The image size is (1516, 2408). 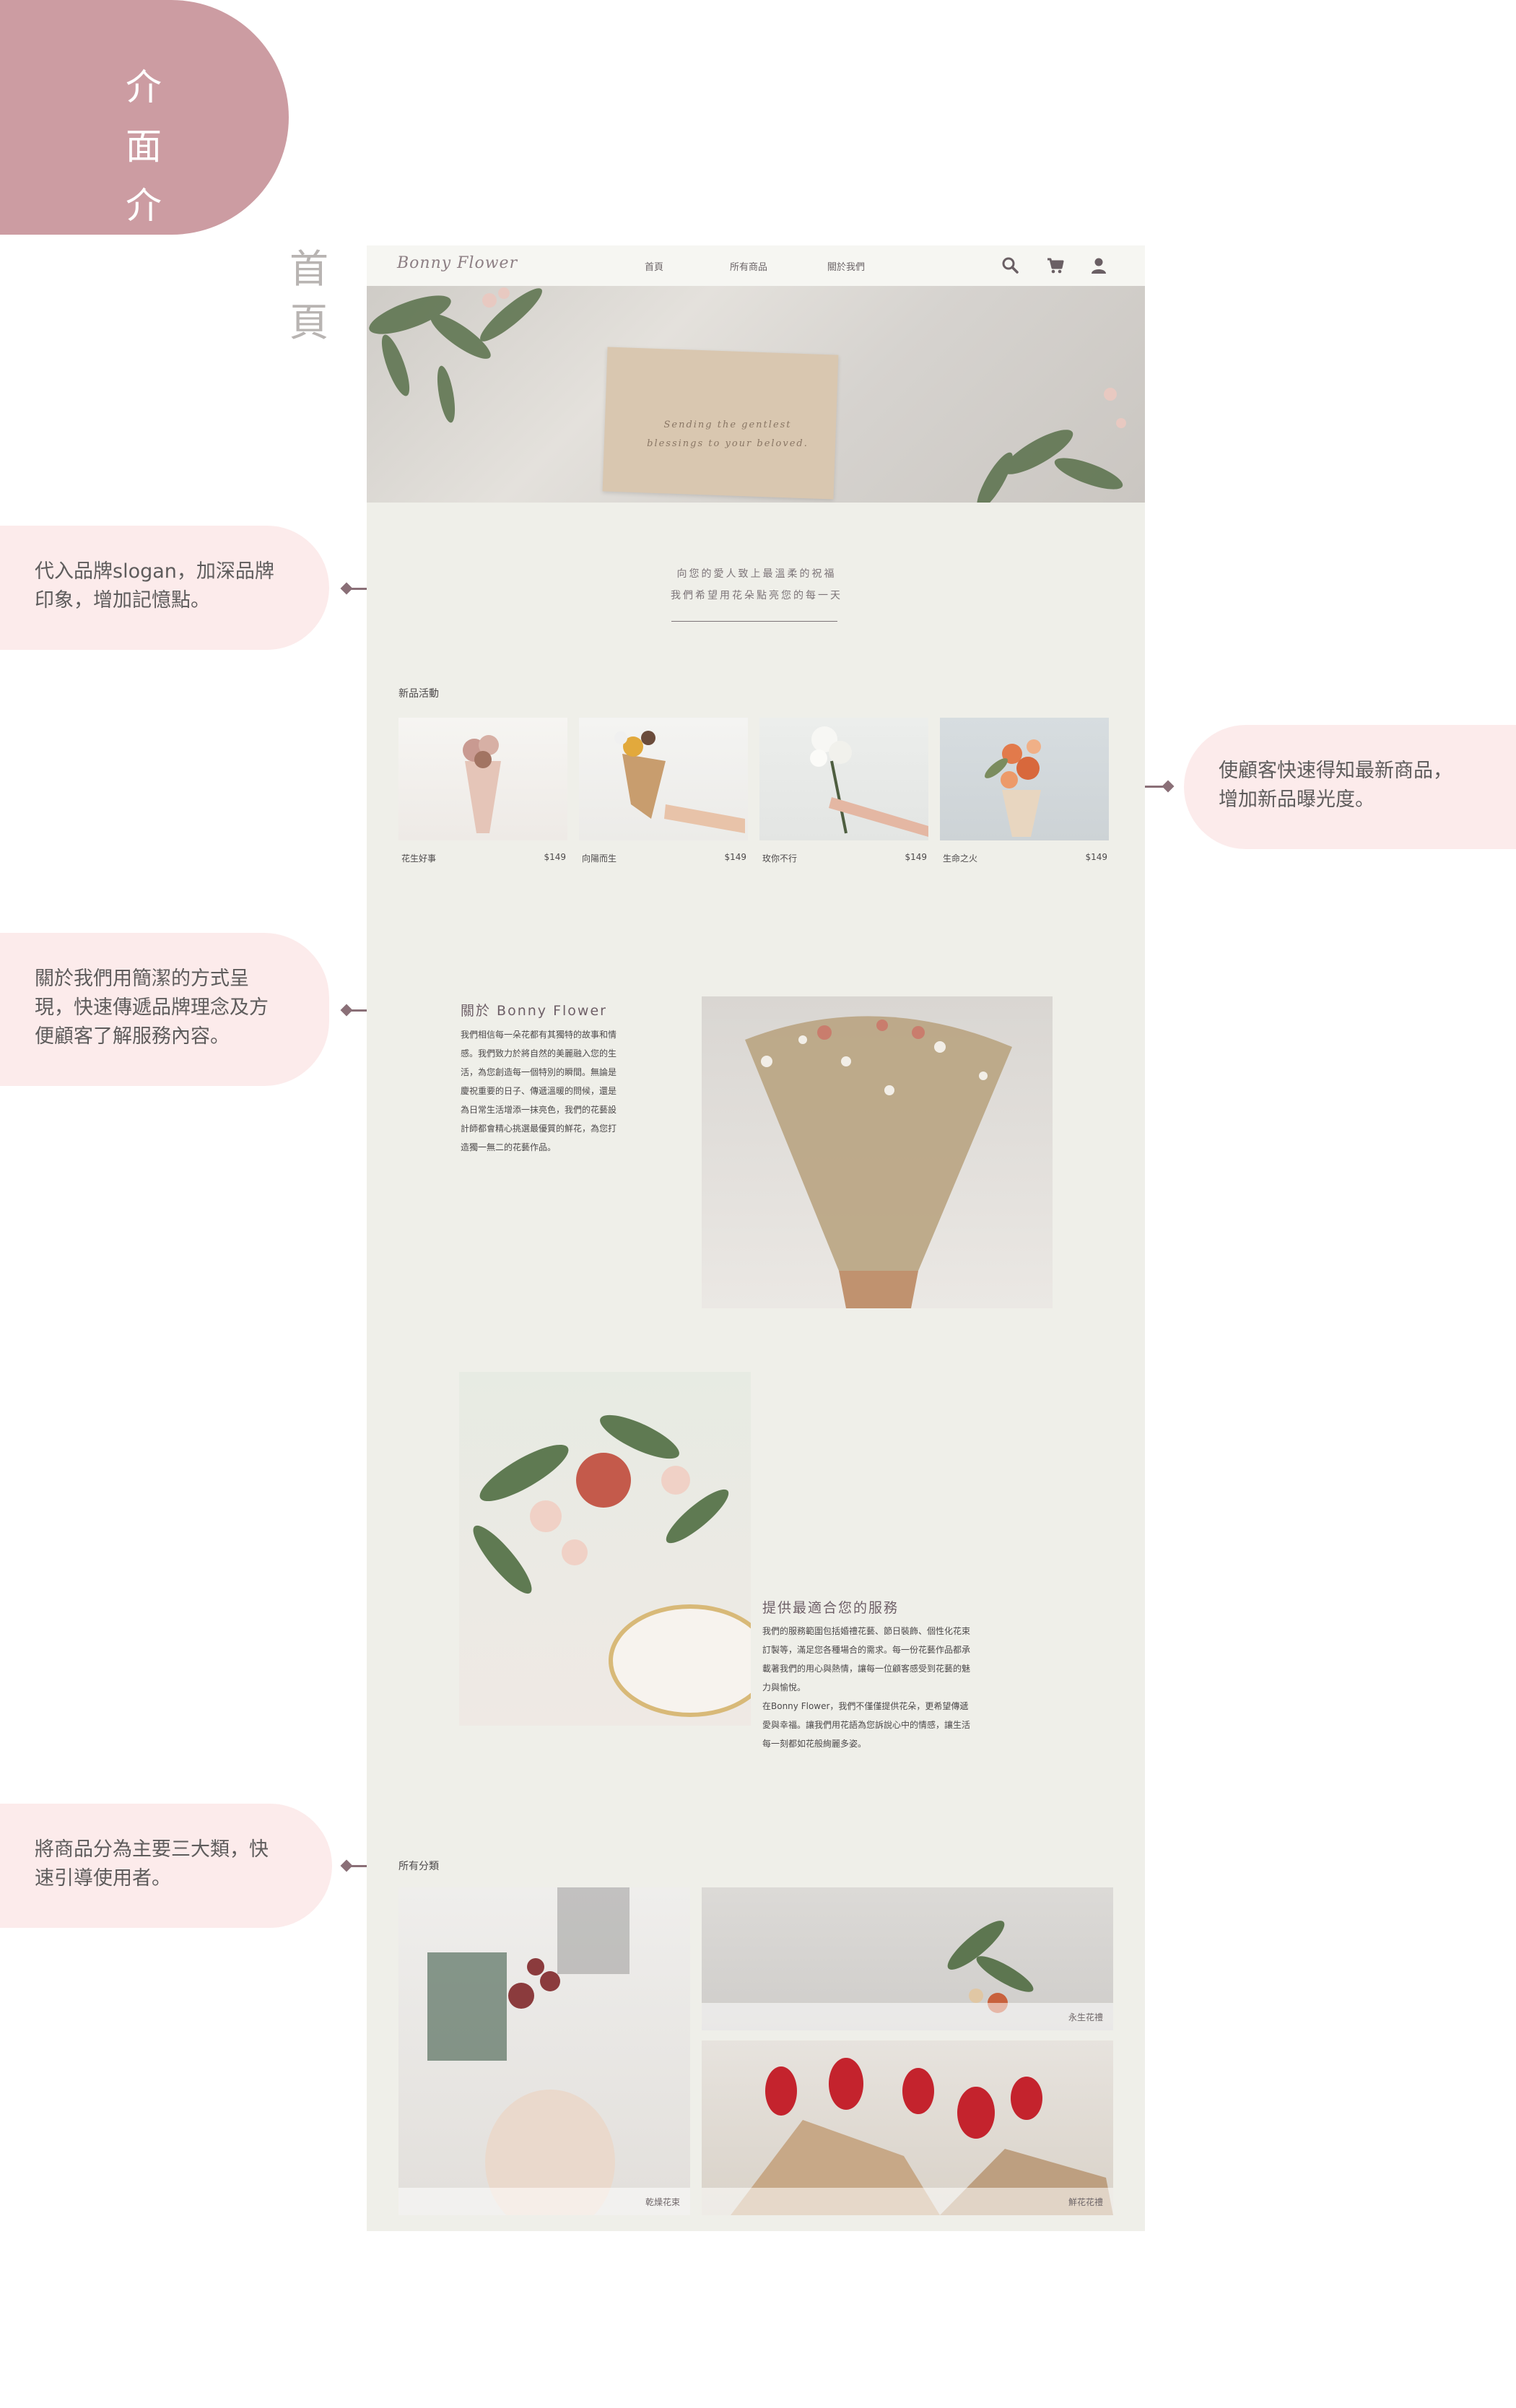 What do you see at coordinates (908, 1958) in the screenshot?
I see `category-eternal-flowers: 永生花禮` at bounding box center [908, 1958].